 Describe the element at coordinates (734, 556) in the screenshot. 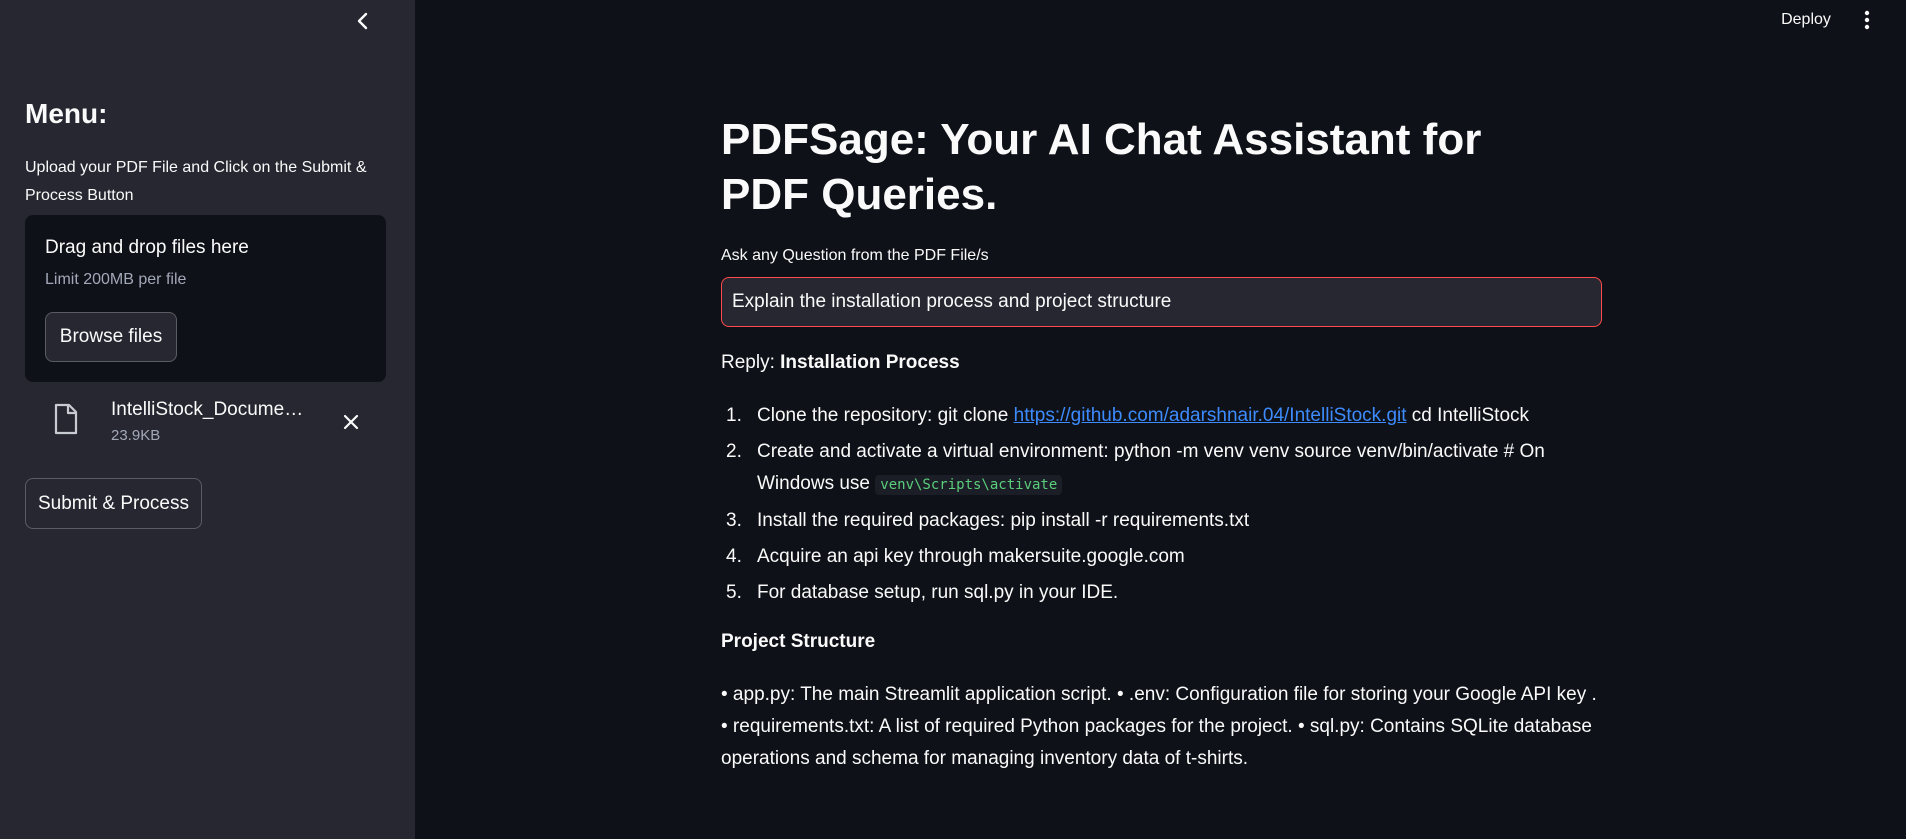

I see `step-number: 4.` at that location.